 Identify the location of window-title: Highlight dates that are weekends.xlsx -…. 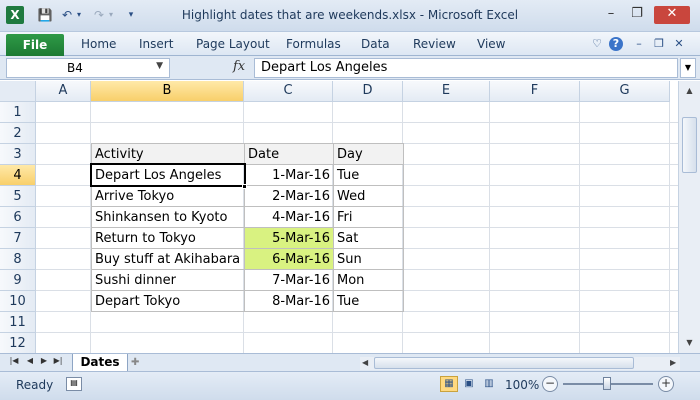
(350, 15).